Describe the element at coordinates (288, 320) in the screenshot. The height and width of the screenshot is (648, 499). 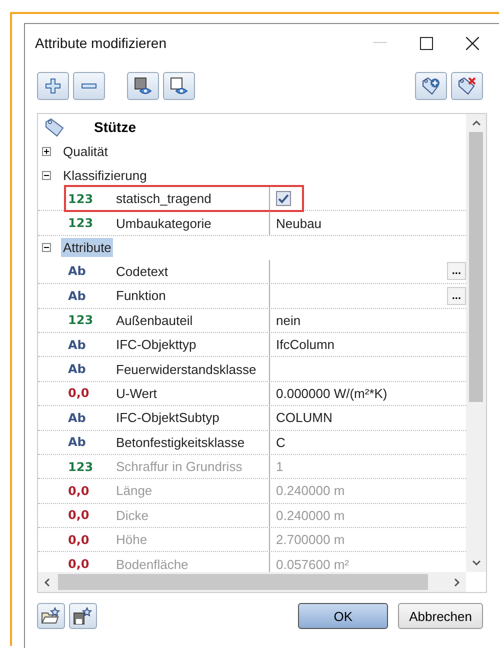
I see `property-value: nein` at that location.